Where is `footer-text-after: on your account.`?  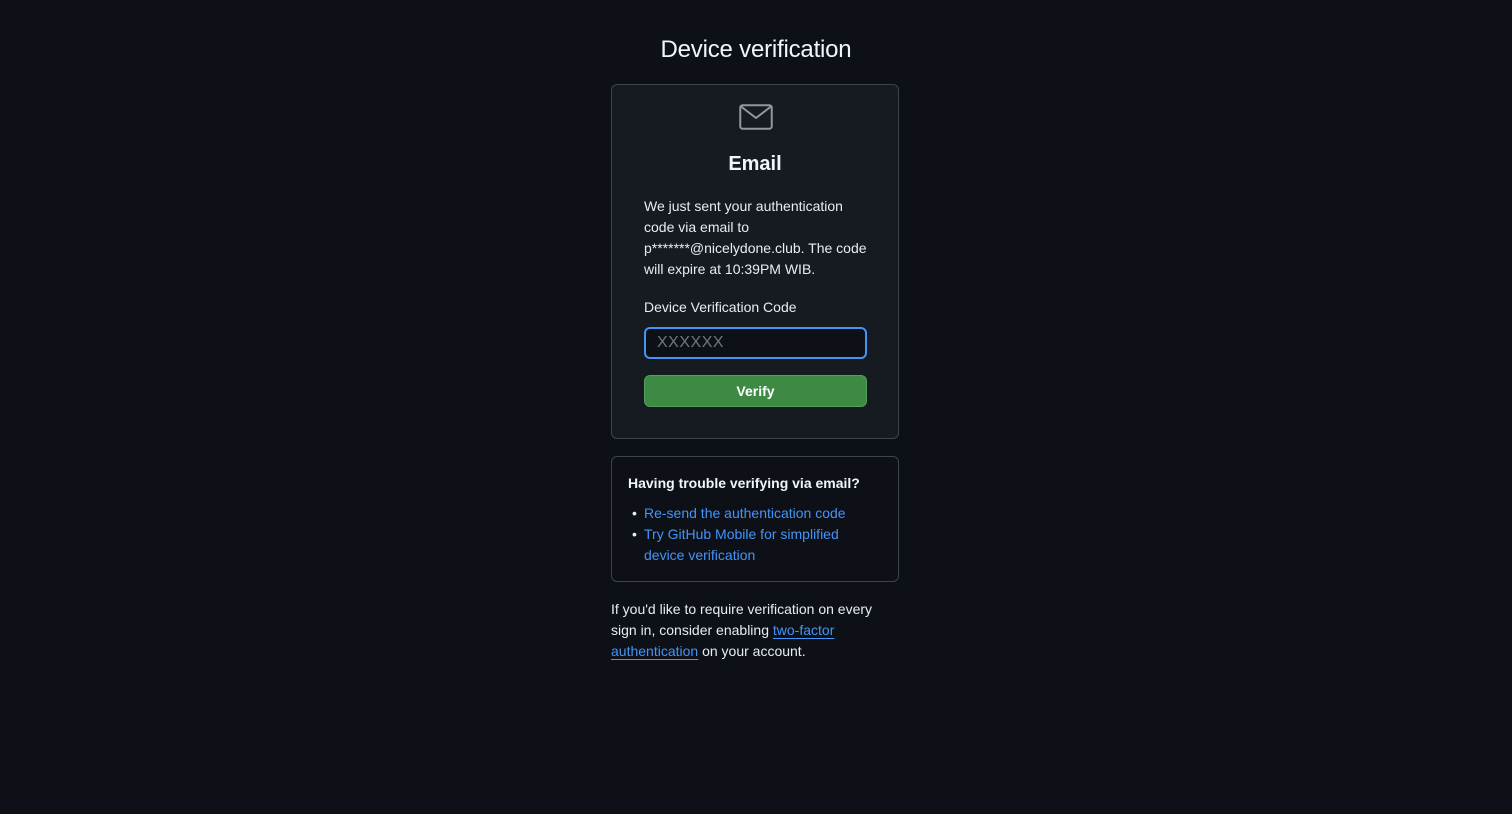
footer-text-after: on your account. is located at coordinates (752, 651).